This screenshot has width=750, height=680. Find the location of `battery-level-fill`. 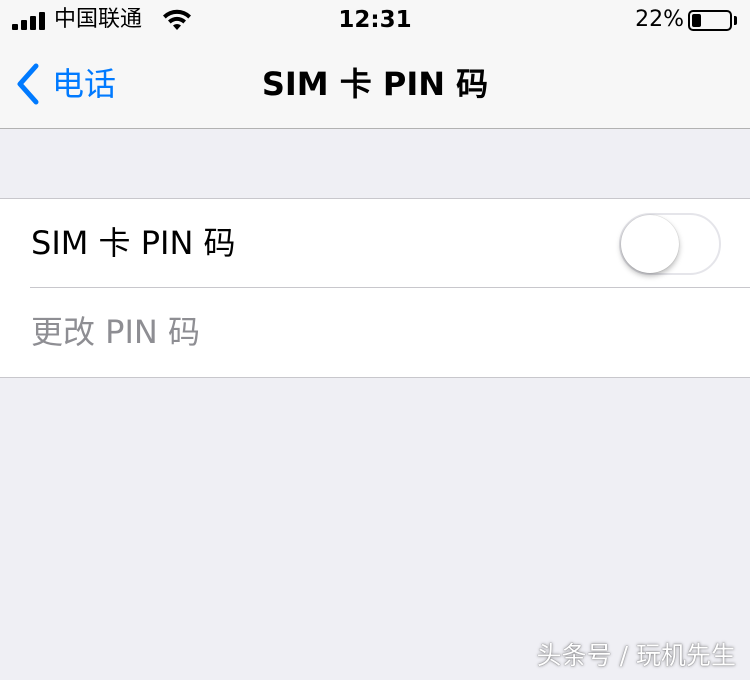

battery-level-fill is located at coordinates (696, 20).